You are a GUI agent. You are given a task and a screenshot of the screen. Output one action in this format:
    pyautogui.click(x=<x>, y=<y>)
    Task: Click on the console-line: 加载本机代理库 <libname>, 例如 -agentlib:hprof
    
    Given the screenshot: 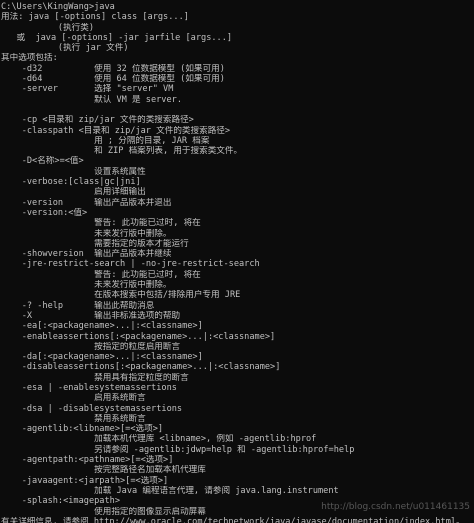 What is the action you would take?
    pyautogui.click(x=159, y=439)
    